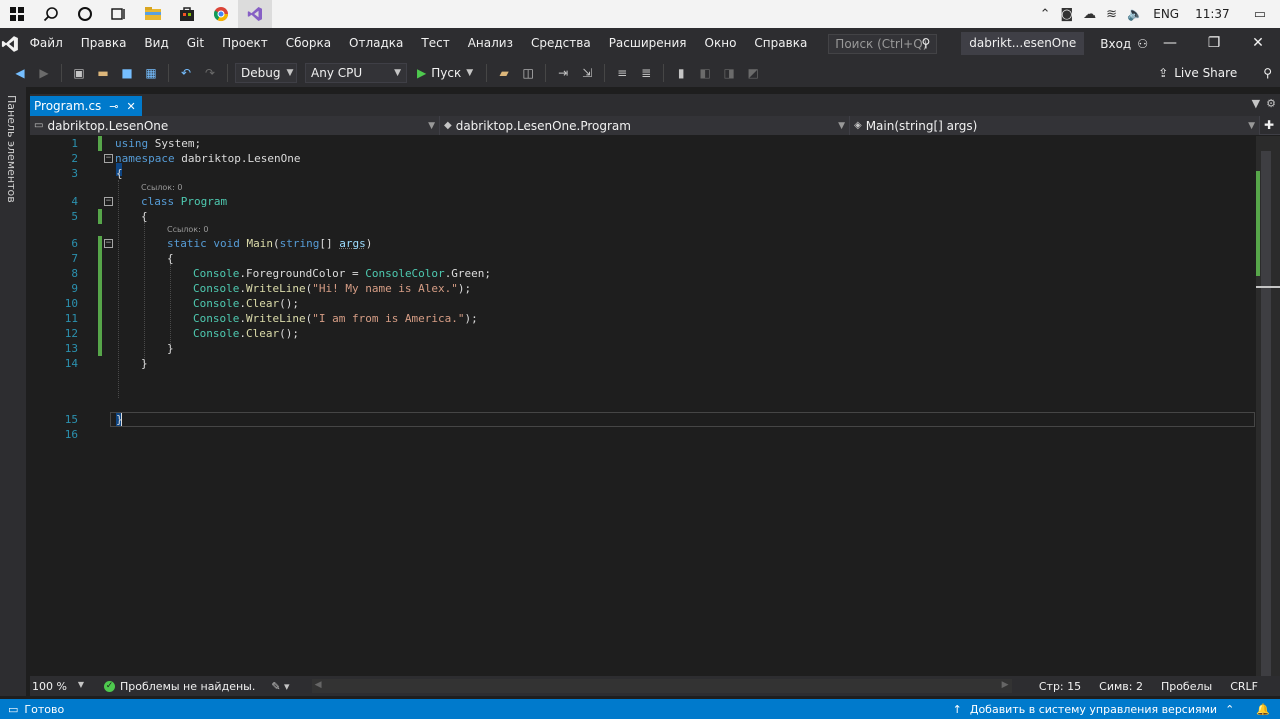 The width and height of the screenshot is (1280, 719). What do you see at coordinates (661, 686) in the screenshot?
I see `horizontal-scrollbar: ◀ ▶` at bounding box center [661, 686].